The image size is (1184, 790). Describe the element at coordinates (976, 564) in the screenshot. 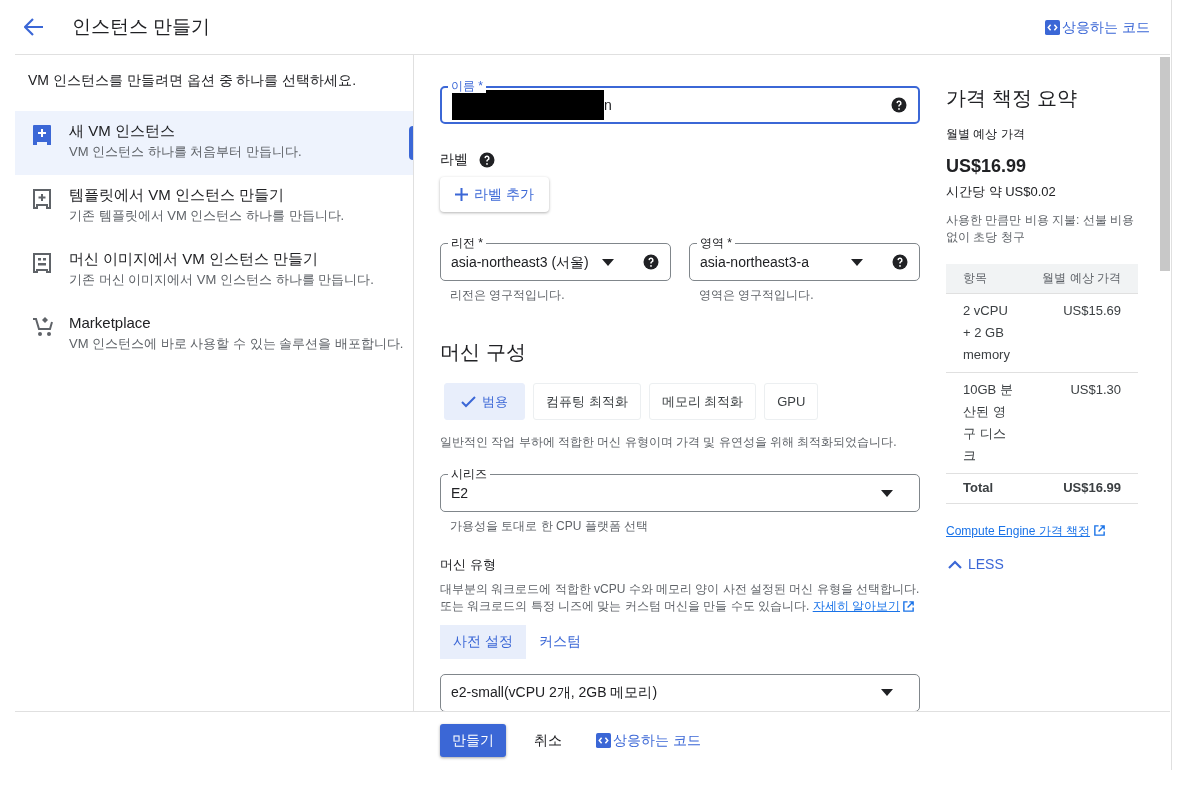

I see `less-button: LESS` at that location.